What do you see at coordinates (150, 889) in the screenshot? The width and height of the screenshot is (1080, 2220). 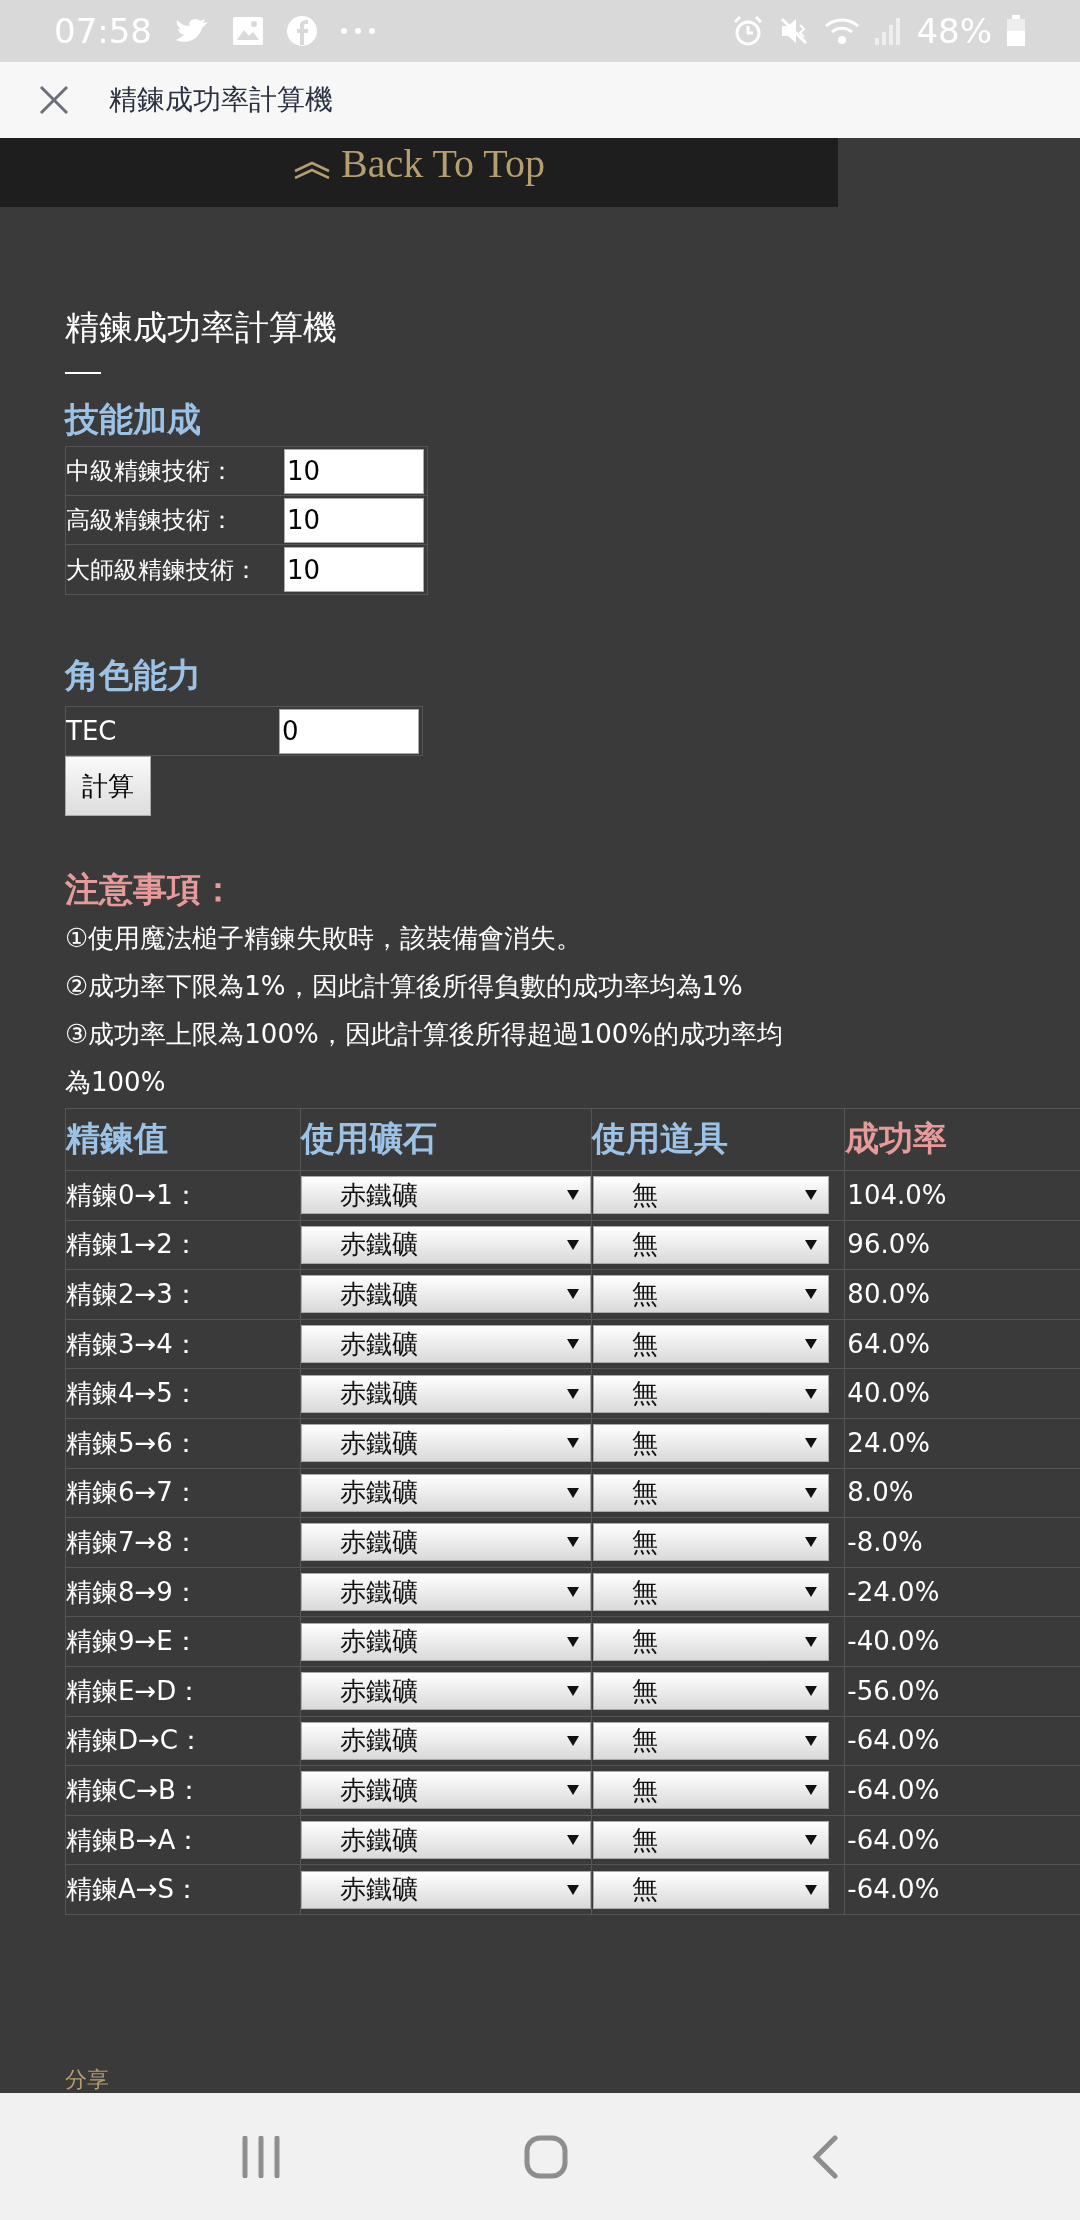 I see `notes-heading: 注意事項：` at bounding box center [150, 889].